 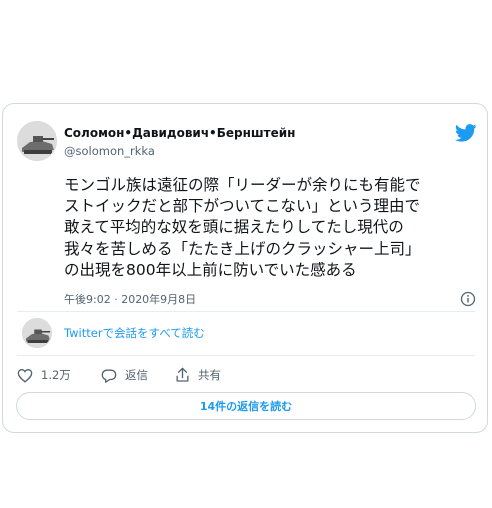 I want to click on like-count: 1.2万, so click(x=56, y=375).